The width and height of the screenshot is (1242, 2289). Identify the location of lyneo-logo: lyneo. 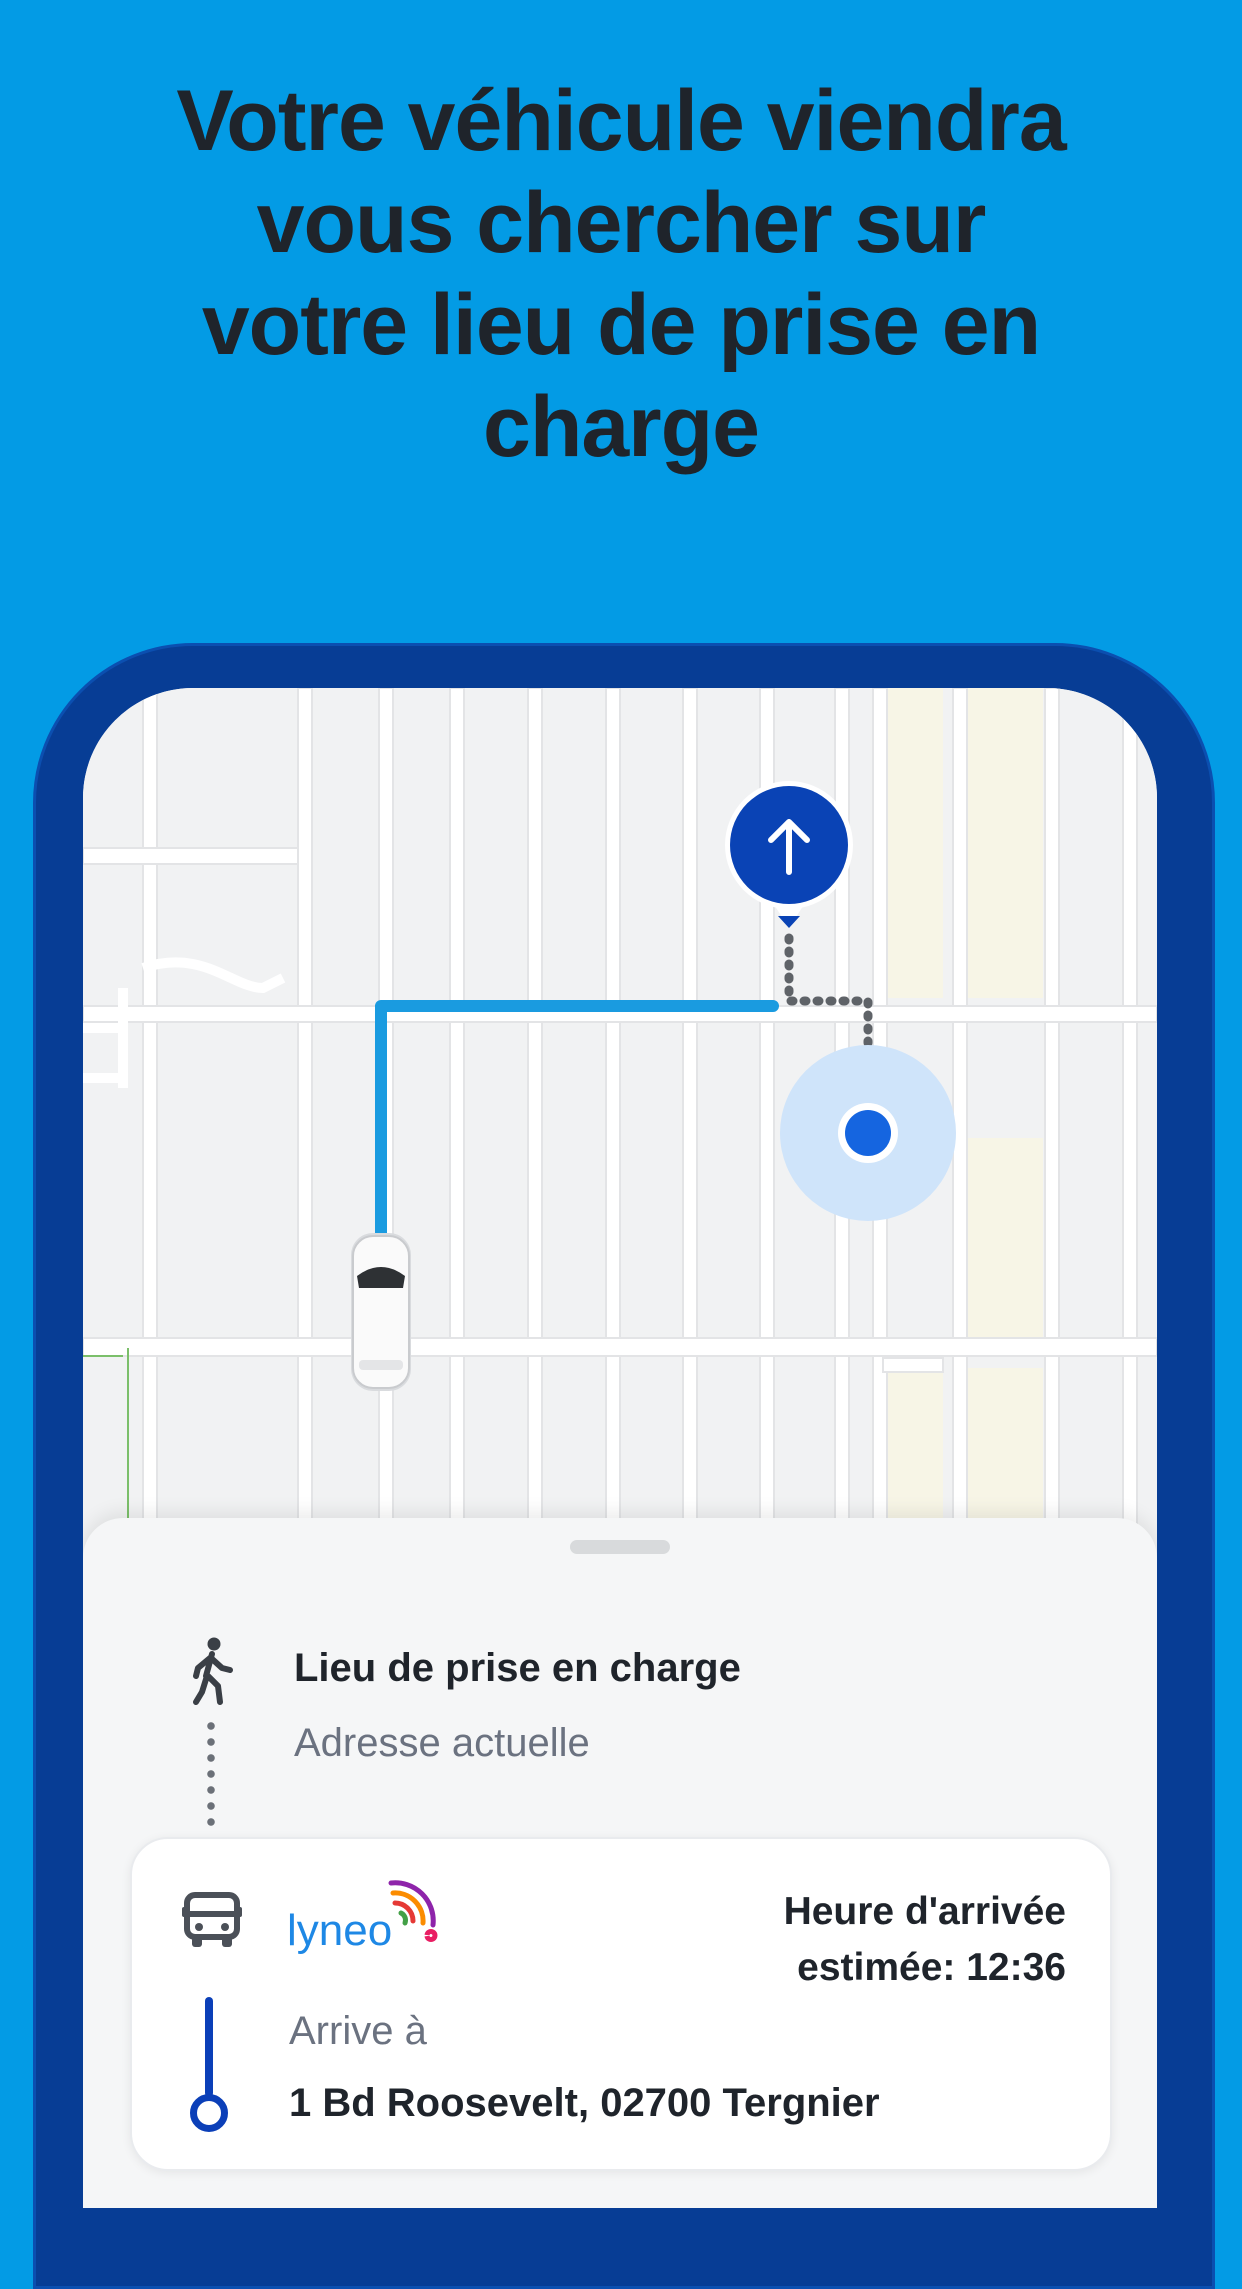
(362, 1917).